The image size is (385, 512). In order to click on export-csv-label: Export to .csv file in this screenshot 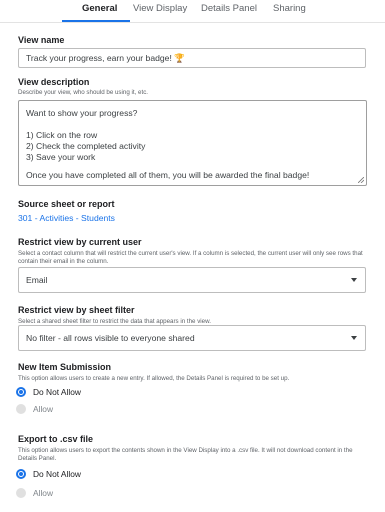, I will do `click(56, 439)`.